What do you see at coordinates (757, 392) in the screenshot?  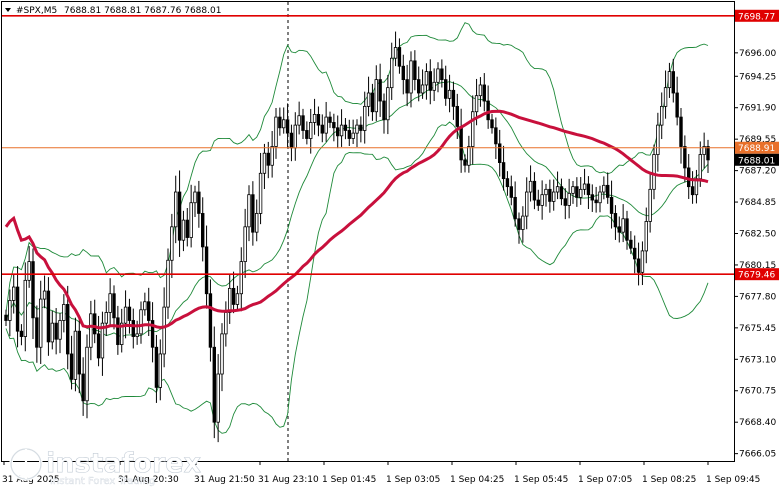 I see `y-tick-label: 7670.75` at bounding box center [757, 392].